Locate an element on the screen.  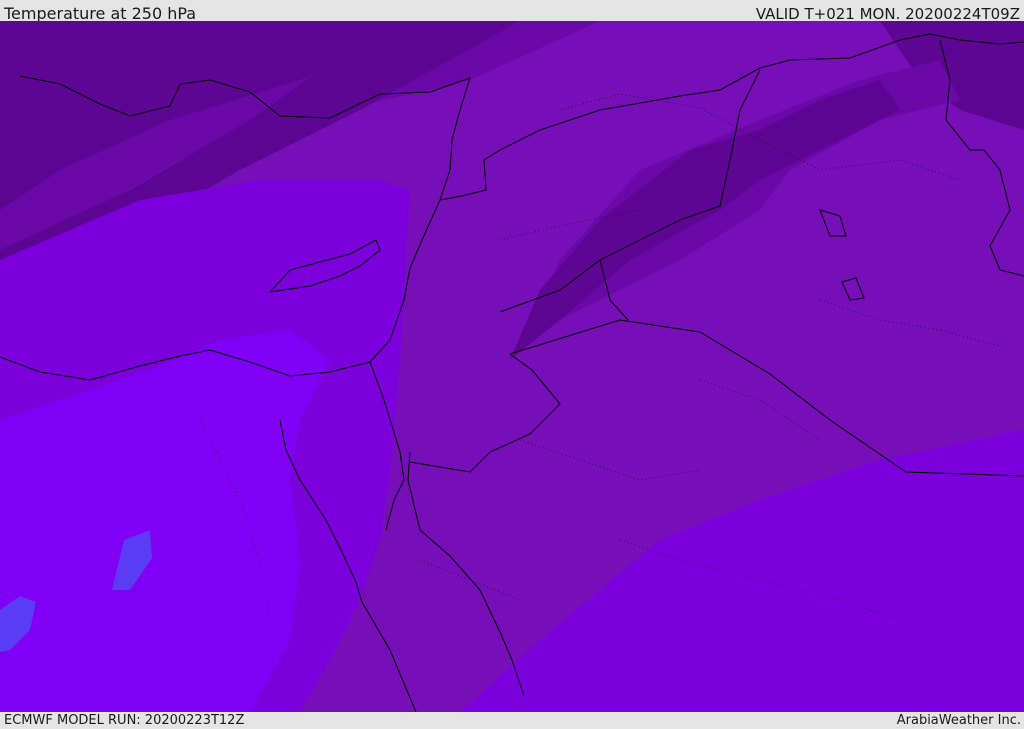
credit-label: ArabiaWeather Inc. is located at coordinates (958, 720).